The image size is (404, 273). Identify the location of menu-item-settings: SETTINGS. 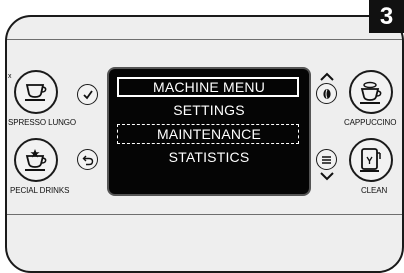
(209, 110).